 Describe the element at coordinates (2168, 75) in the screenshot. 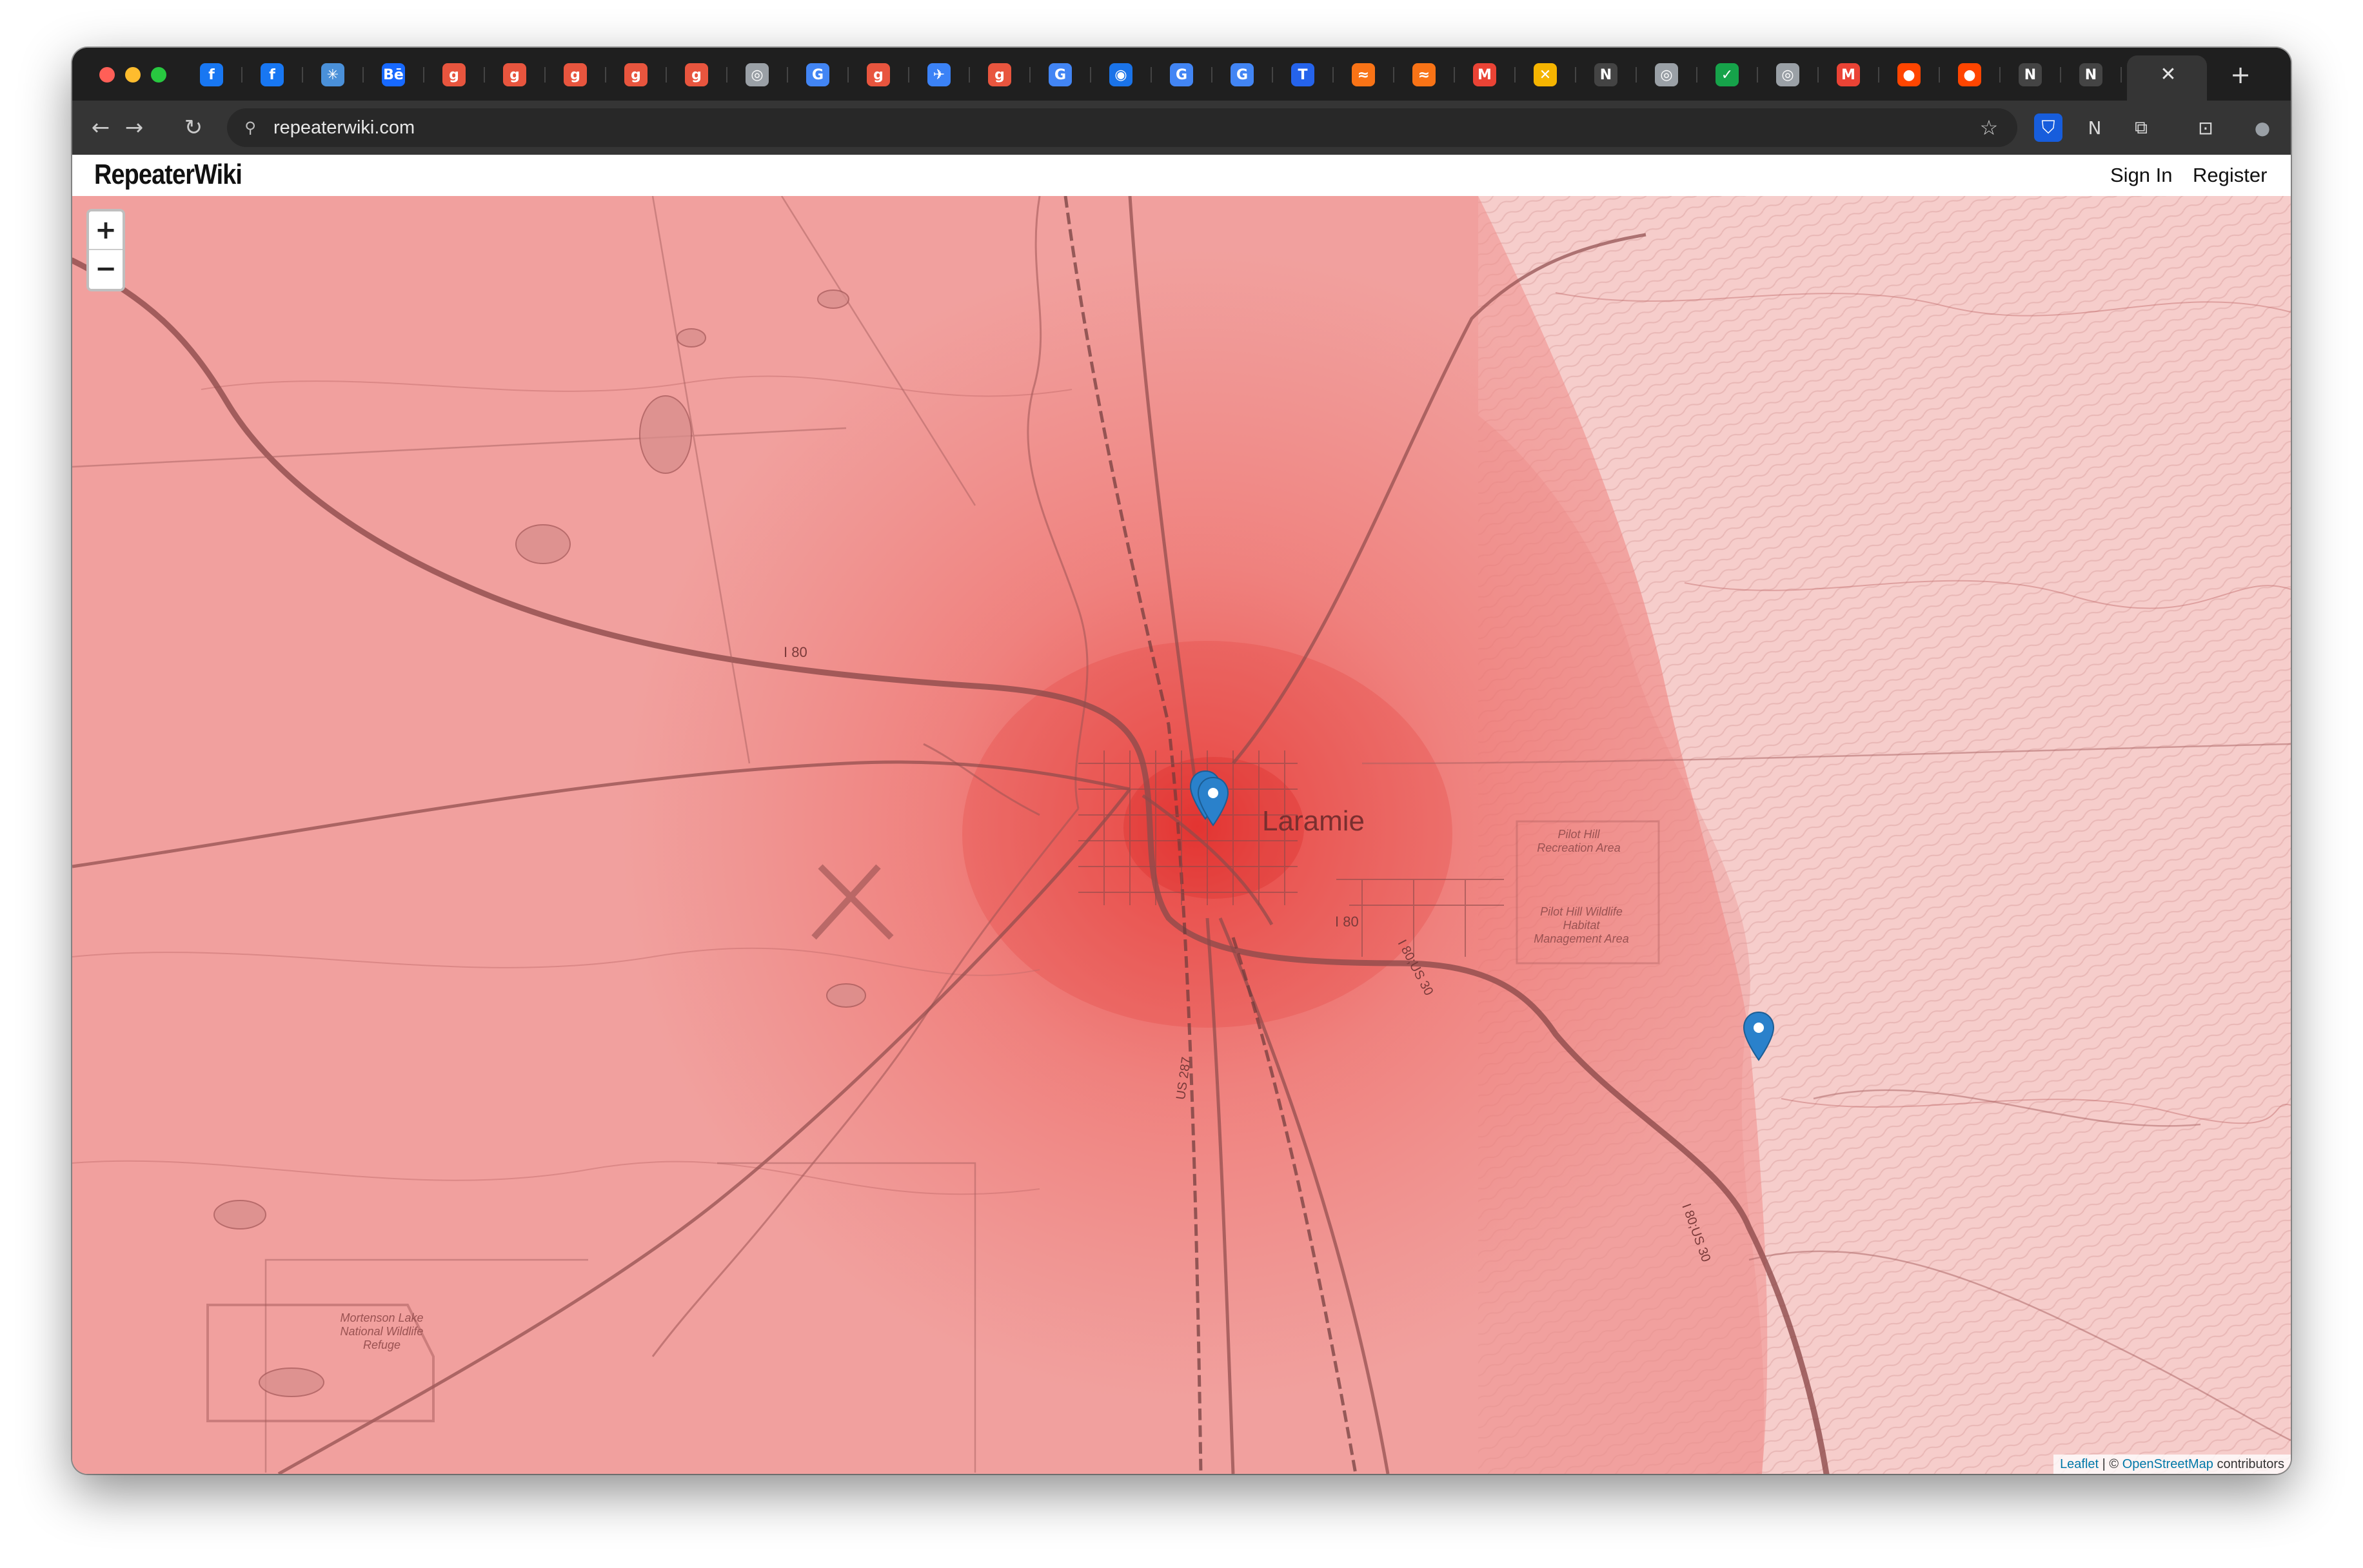

I see `close-tab-icon: ✕` at that location.